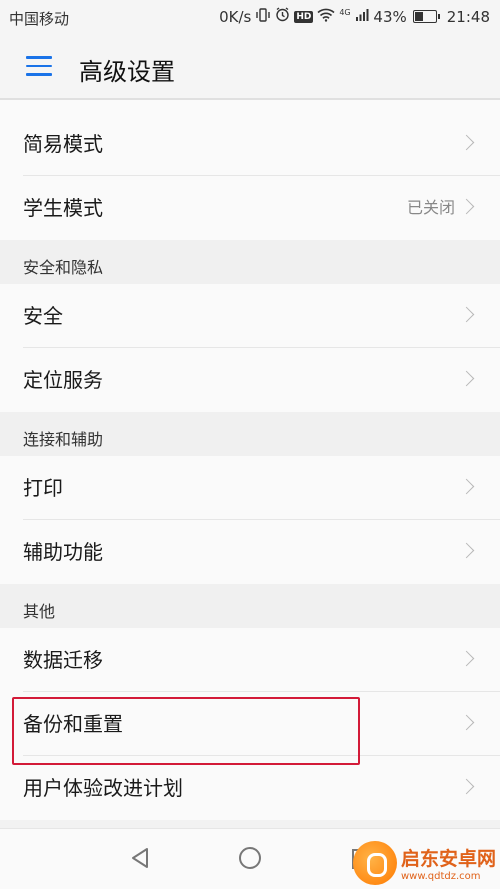 The image size is (500, 889). I want to click on app-title-bar: 高级设置, so click(250, 67).